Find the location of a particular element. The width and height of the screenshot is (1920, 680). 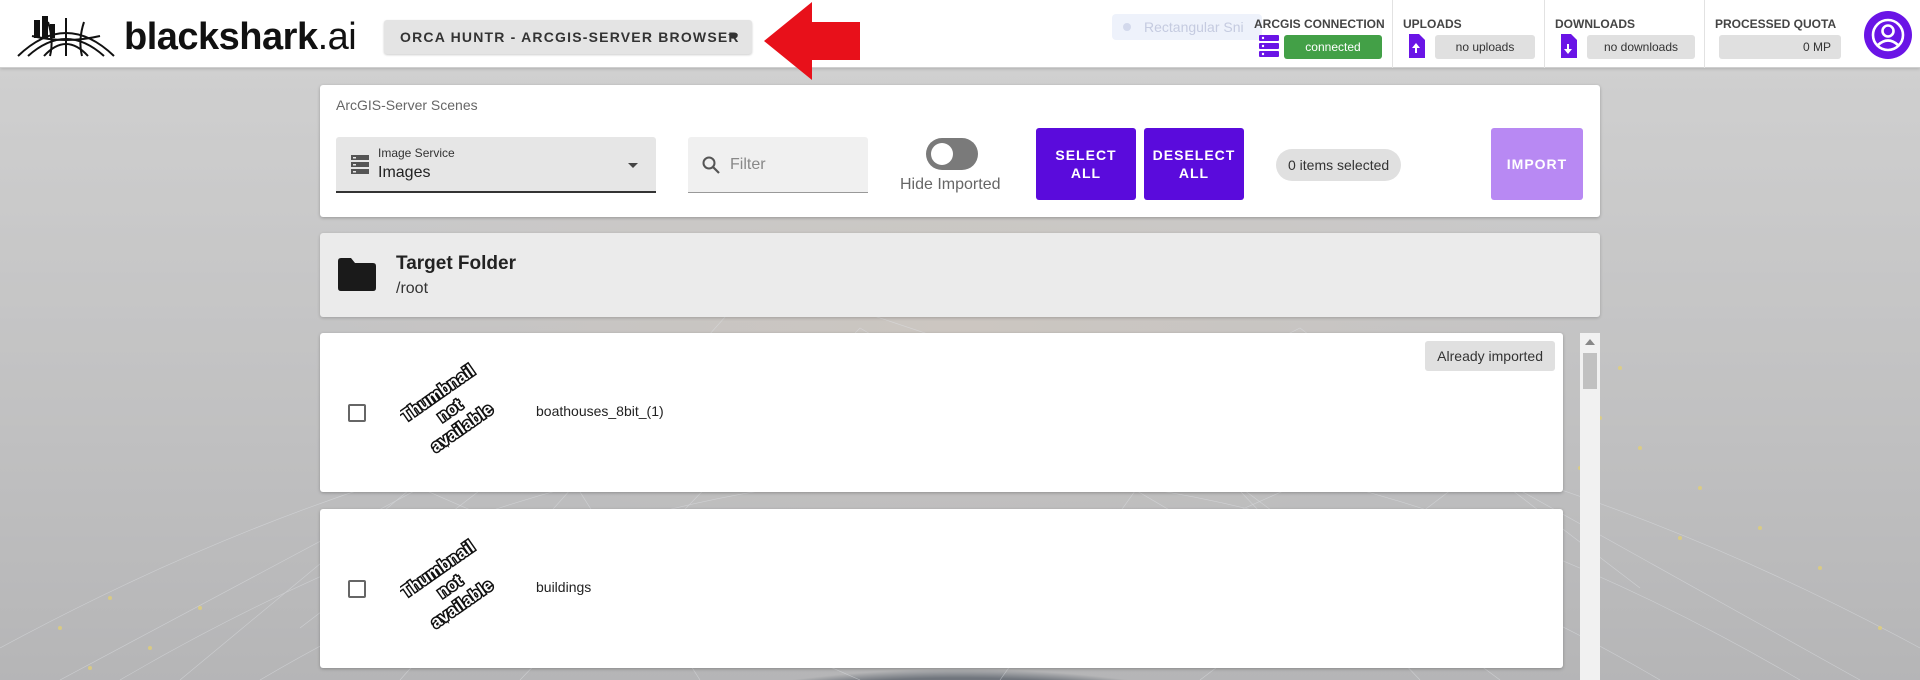

app-selector-dropdown: ORCA HUNTR - ARCGIS-SERVER BROWSER is located at coordinates (568, 37).